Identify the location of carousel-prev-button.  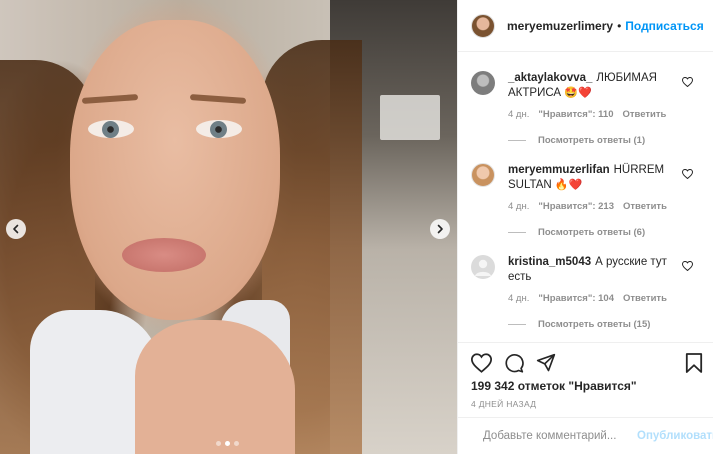
(16, 229).